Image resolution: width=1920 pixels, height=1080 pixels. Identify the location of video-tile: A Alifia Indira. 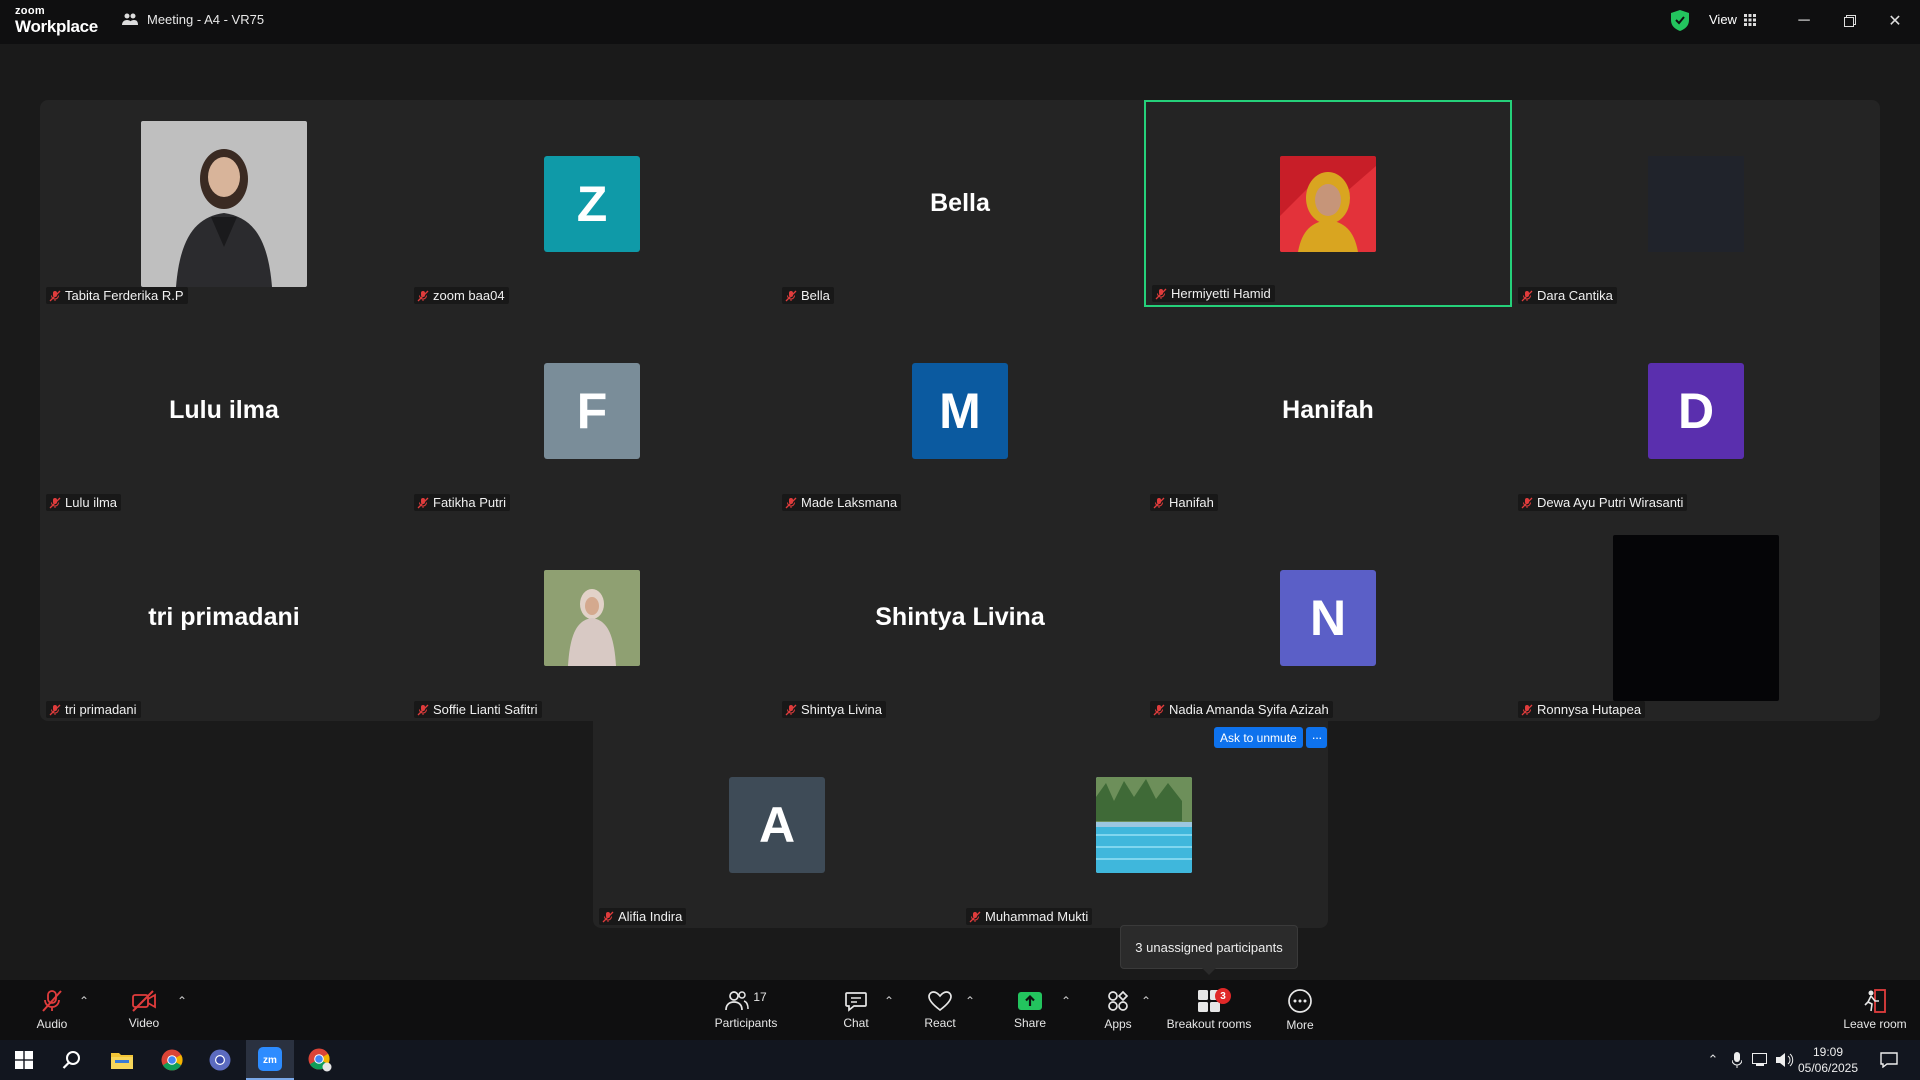
(777, 824).